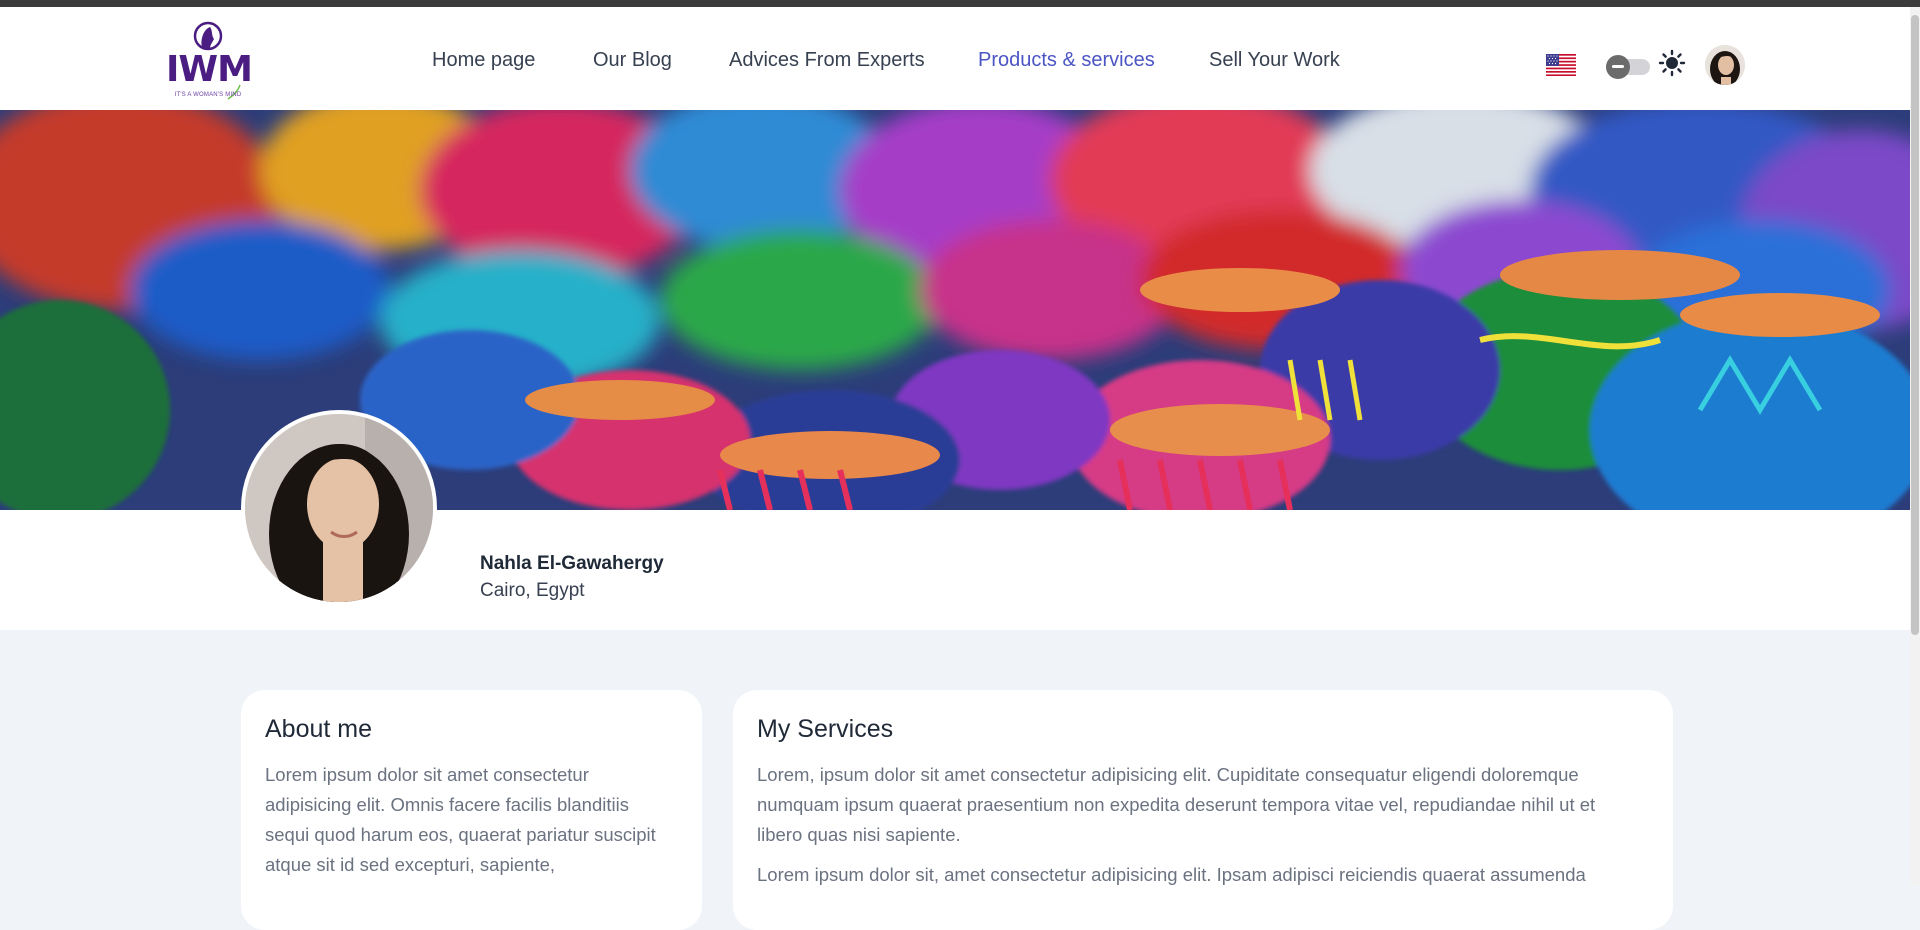 This screenshot has height=930, width=1920. Describe the element at coordinates (1618, 67) in the screenshot. I see `toggle-knob` at that location.